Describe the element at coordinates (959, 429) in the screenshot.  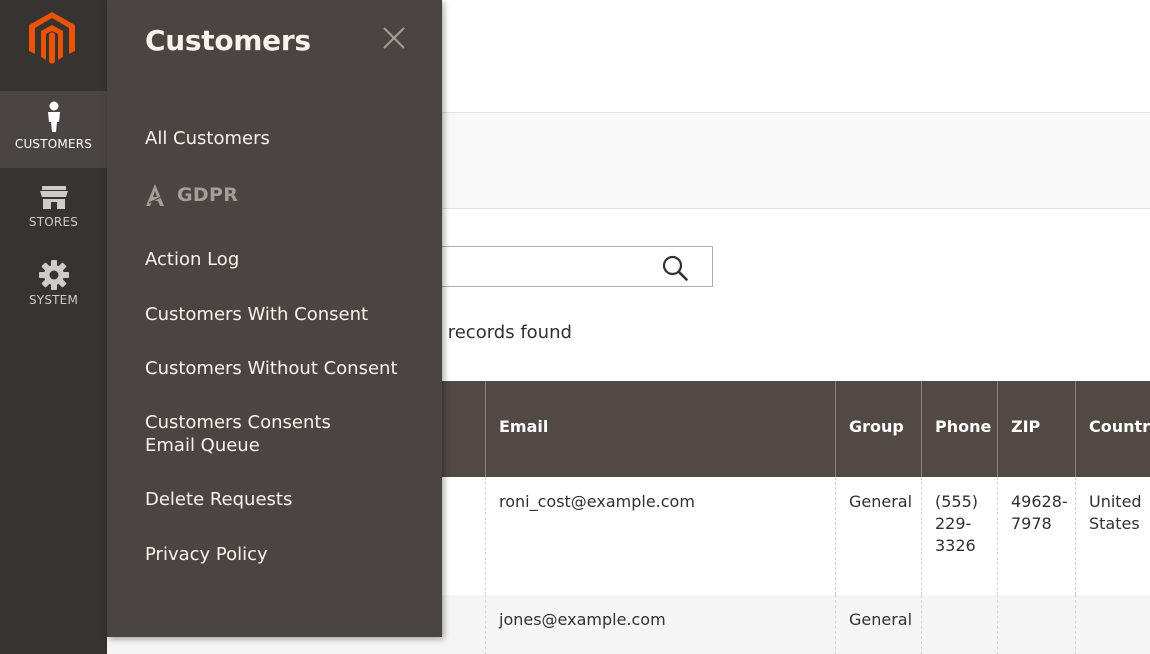
I see `column-header-phone: Phone` at that location.